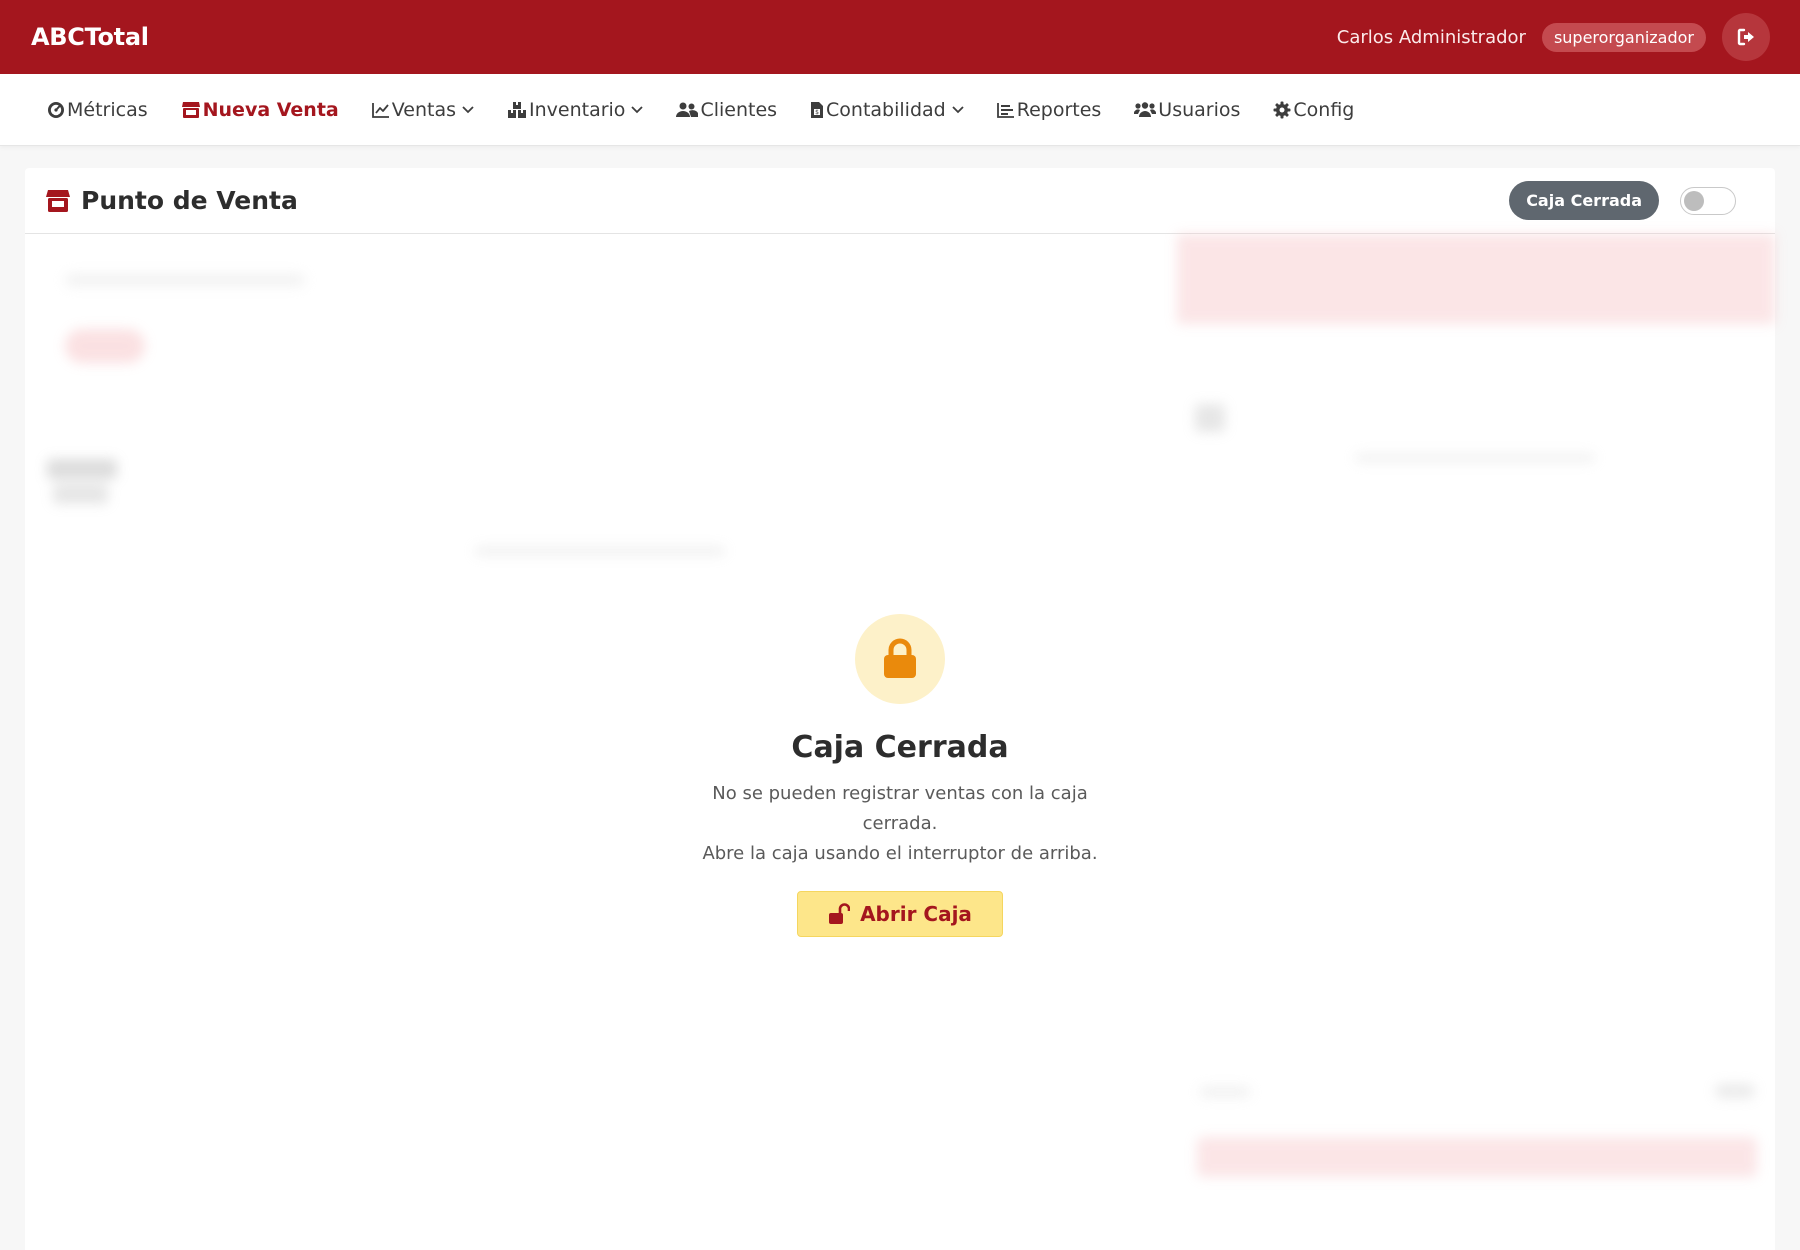  I want to click on nav-label-metricas: Métricas, so click(107, 109).